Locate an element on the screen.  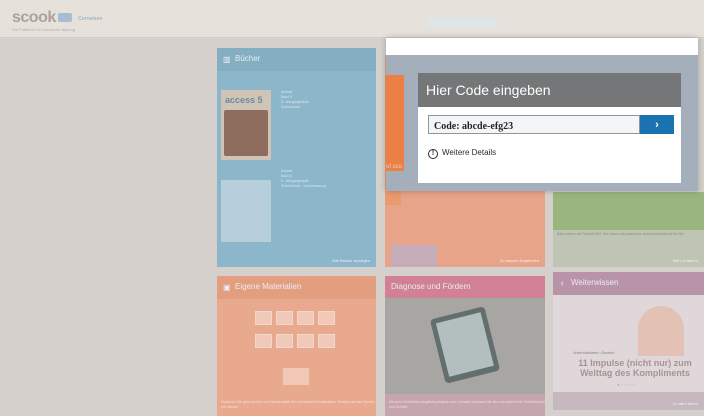
code-entry-card: Hier Code eingeben › ! Weitere Details is located at coordinates (549, 128).